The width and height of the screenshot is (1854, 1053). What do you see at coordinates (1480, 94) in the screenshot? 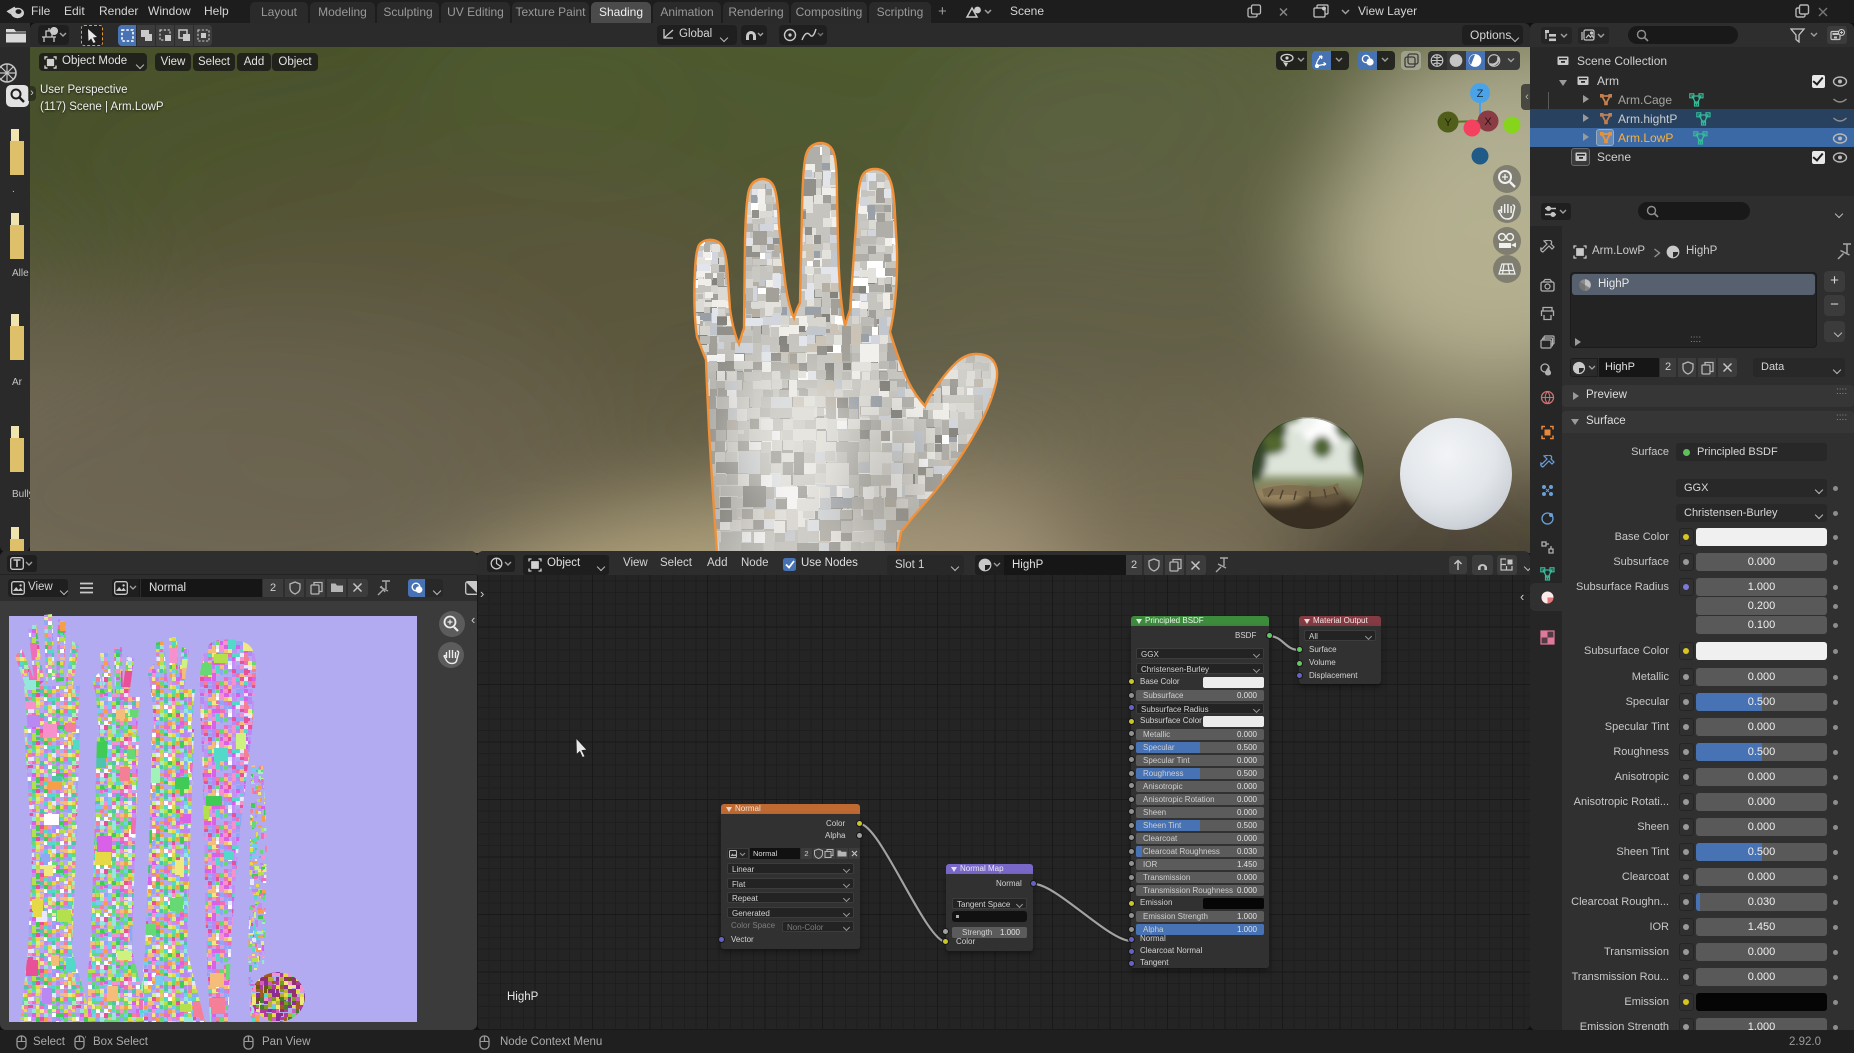
I see `svg-text: Z` at bounding box center [1480, 94].